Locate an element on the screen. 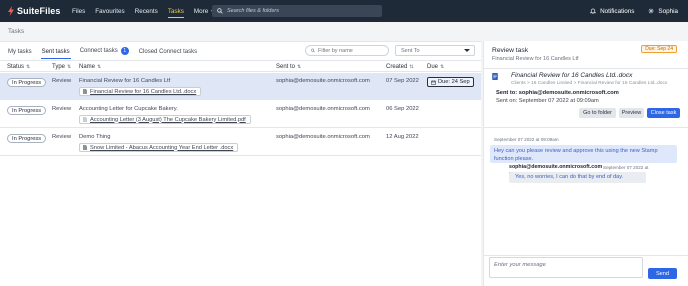 The height and width of the screenshot is (286, 688). column-created: Created ⇅ is located at coordinates (400, 67).